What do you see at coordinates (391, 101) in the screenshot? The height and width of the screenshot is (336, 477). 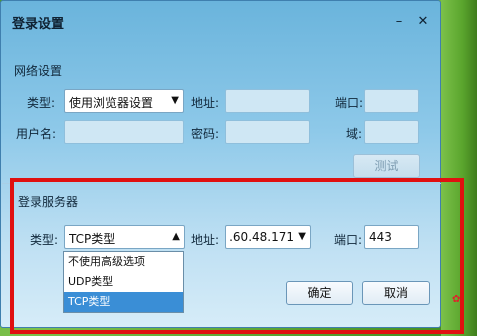 I see `network-port-input` at bounding box center [391, 101].